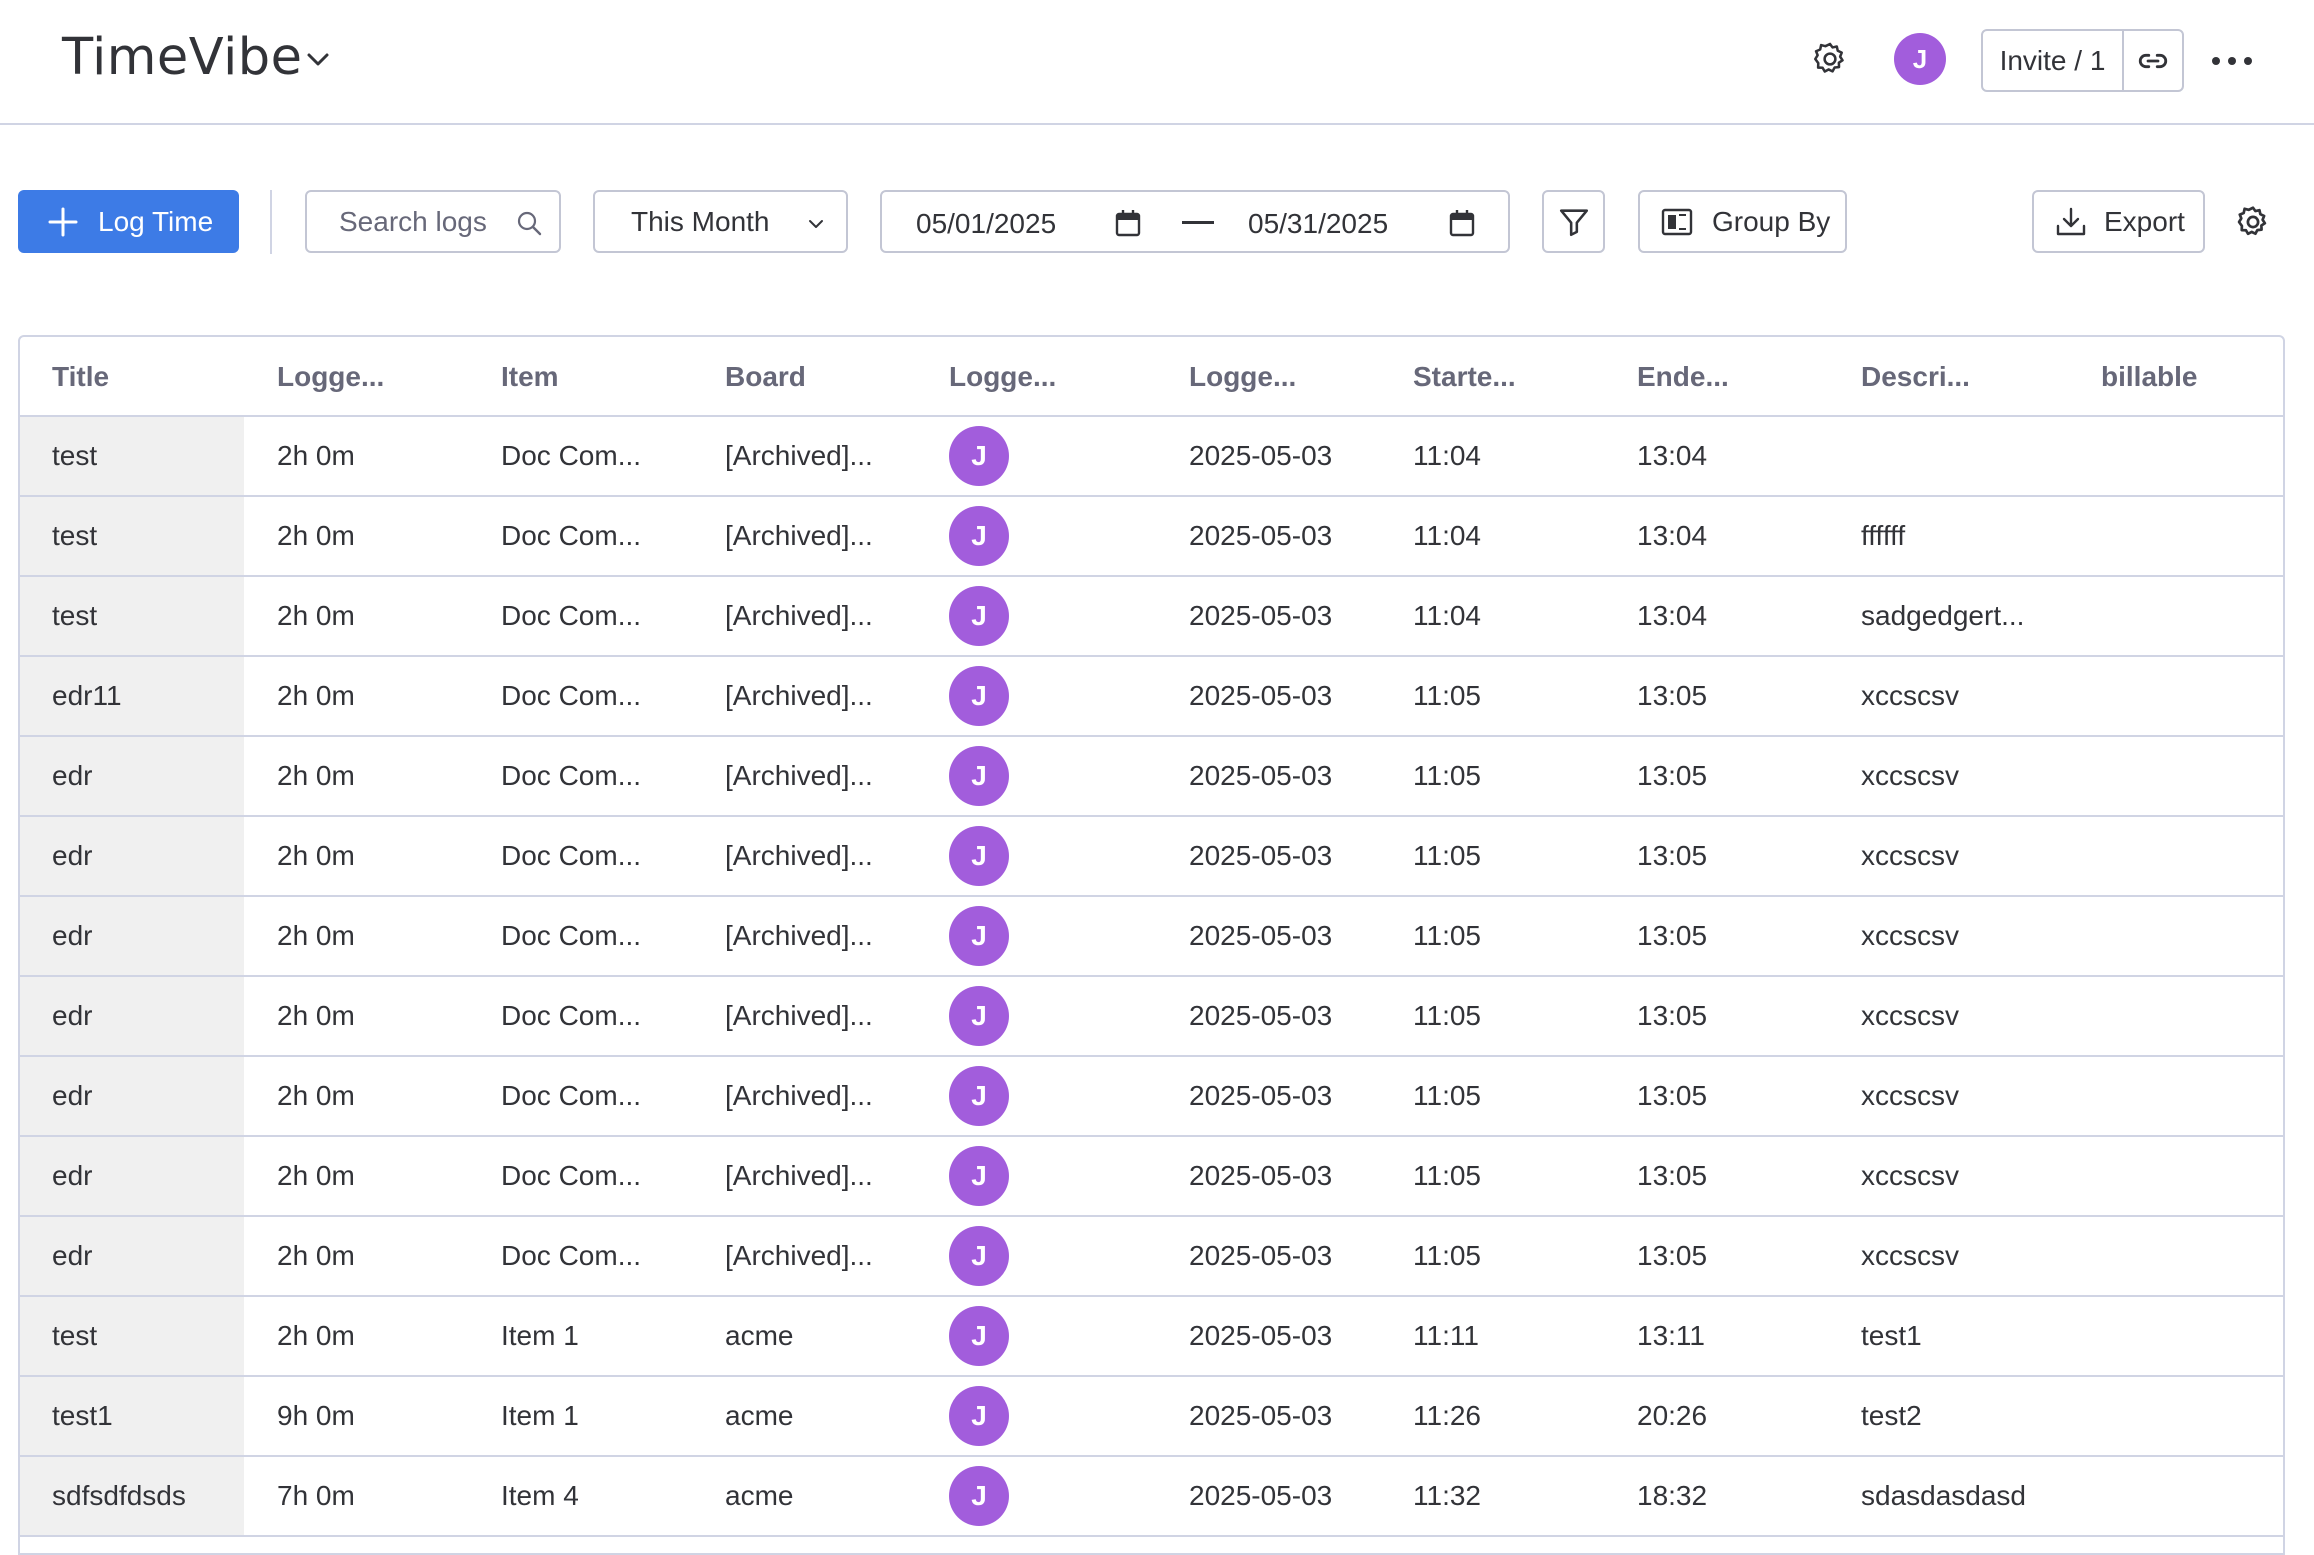 The height and width of the screenshot is (1555, 2314). What do you see at coordinates (1447, 1416) in the screenshot?
I see `cell-started: 11:26` at bounding box center [1447, 1416].